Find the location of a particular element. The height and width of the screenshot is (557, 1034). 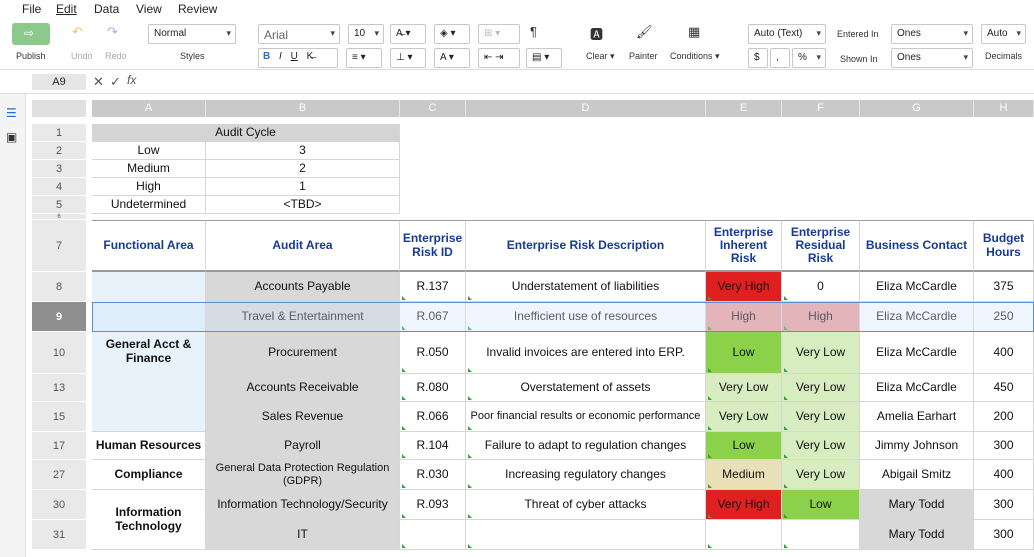

menu-edit: Edit is located at coordinates (66, 9).